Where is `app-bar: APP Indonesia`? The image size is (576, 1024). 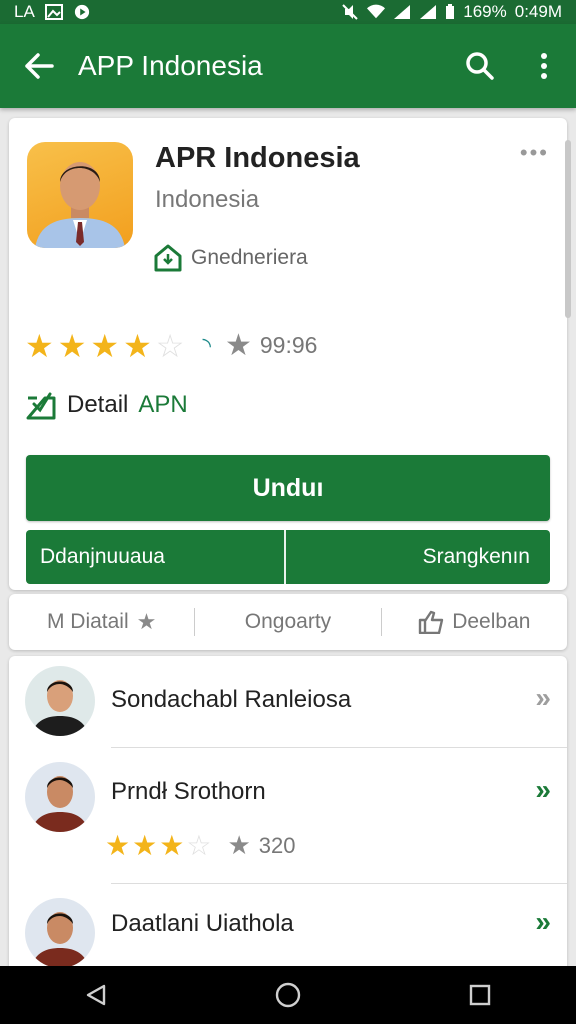 app-bar: APP Indonesia is located at coordinates (288, 66).